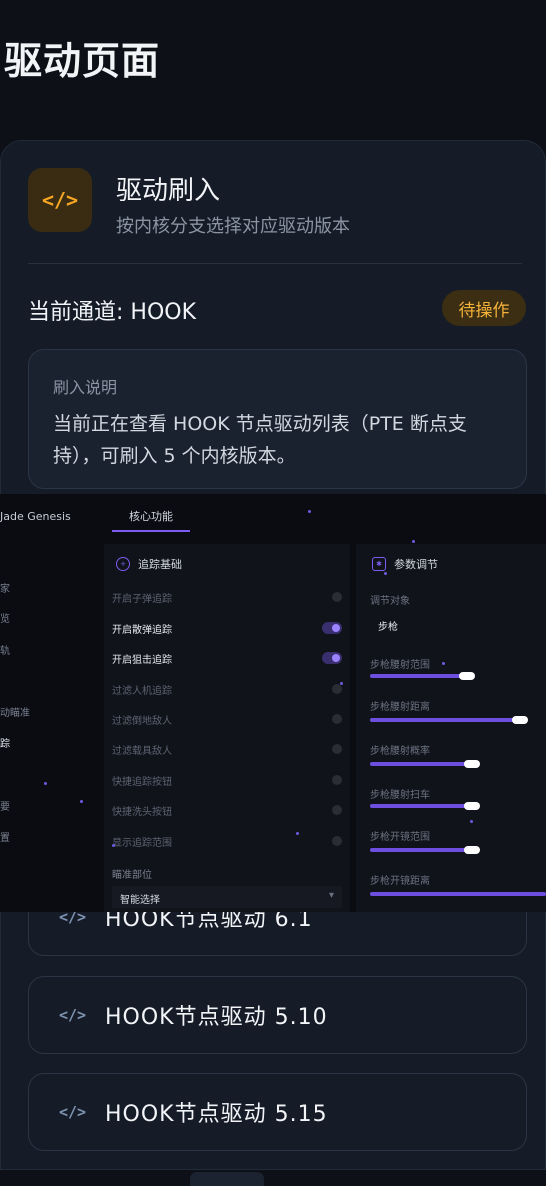  Describe the element at coordinates (112, 312) in the screenshot. I see `channel-label: 当前通道: HOOK` at that location.